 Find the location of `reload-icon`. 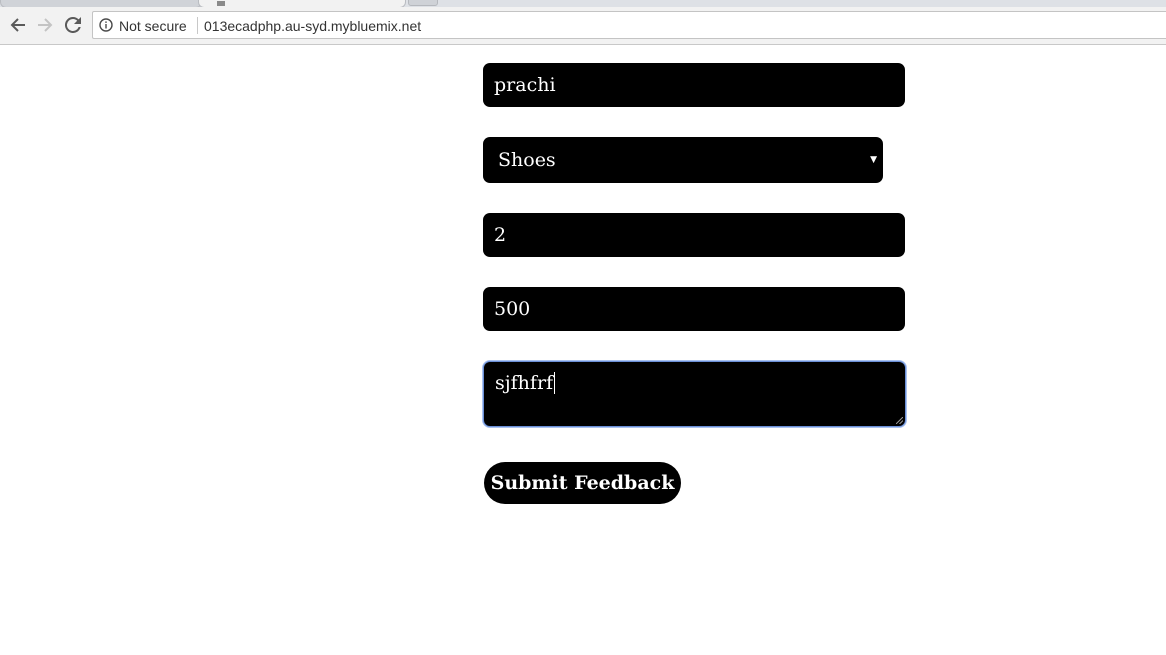

reload-icon is located at coordinates (73, 25).